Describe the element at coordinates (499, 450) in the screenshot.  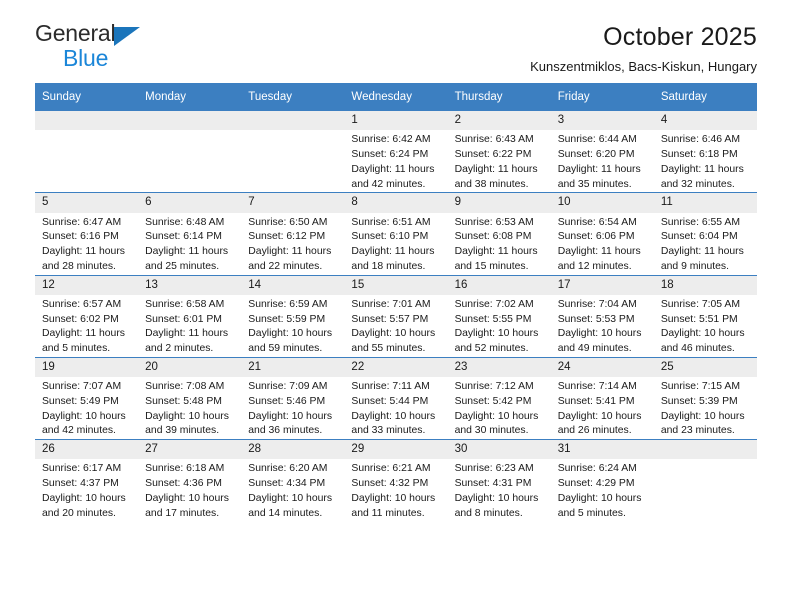
I see `day-number: 30` at that location.